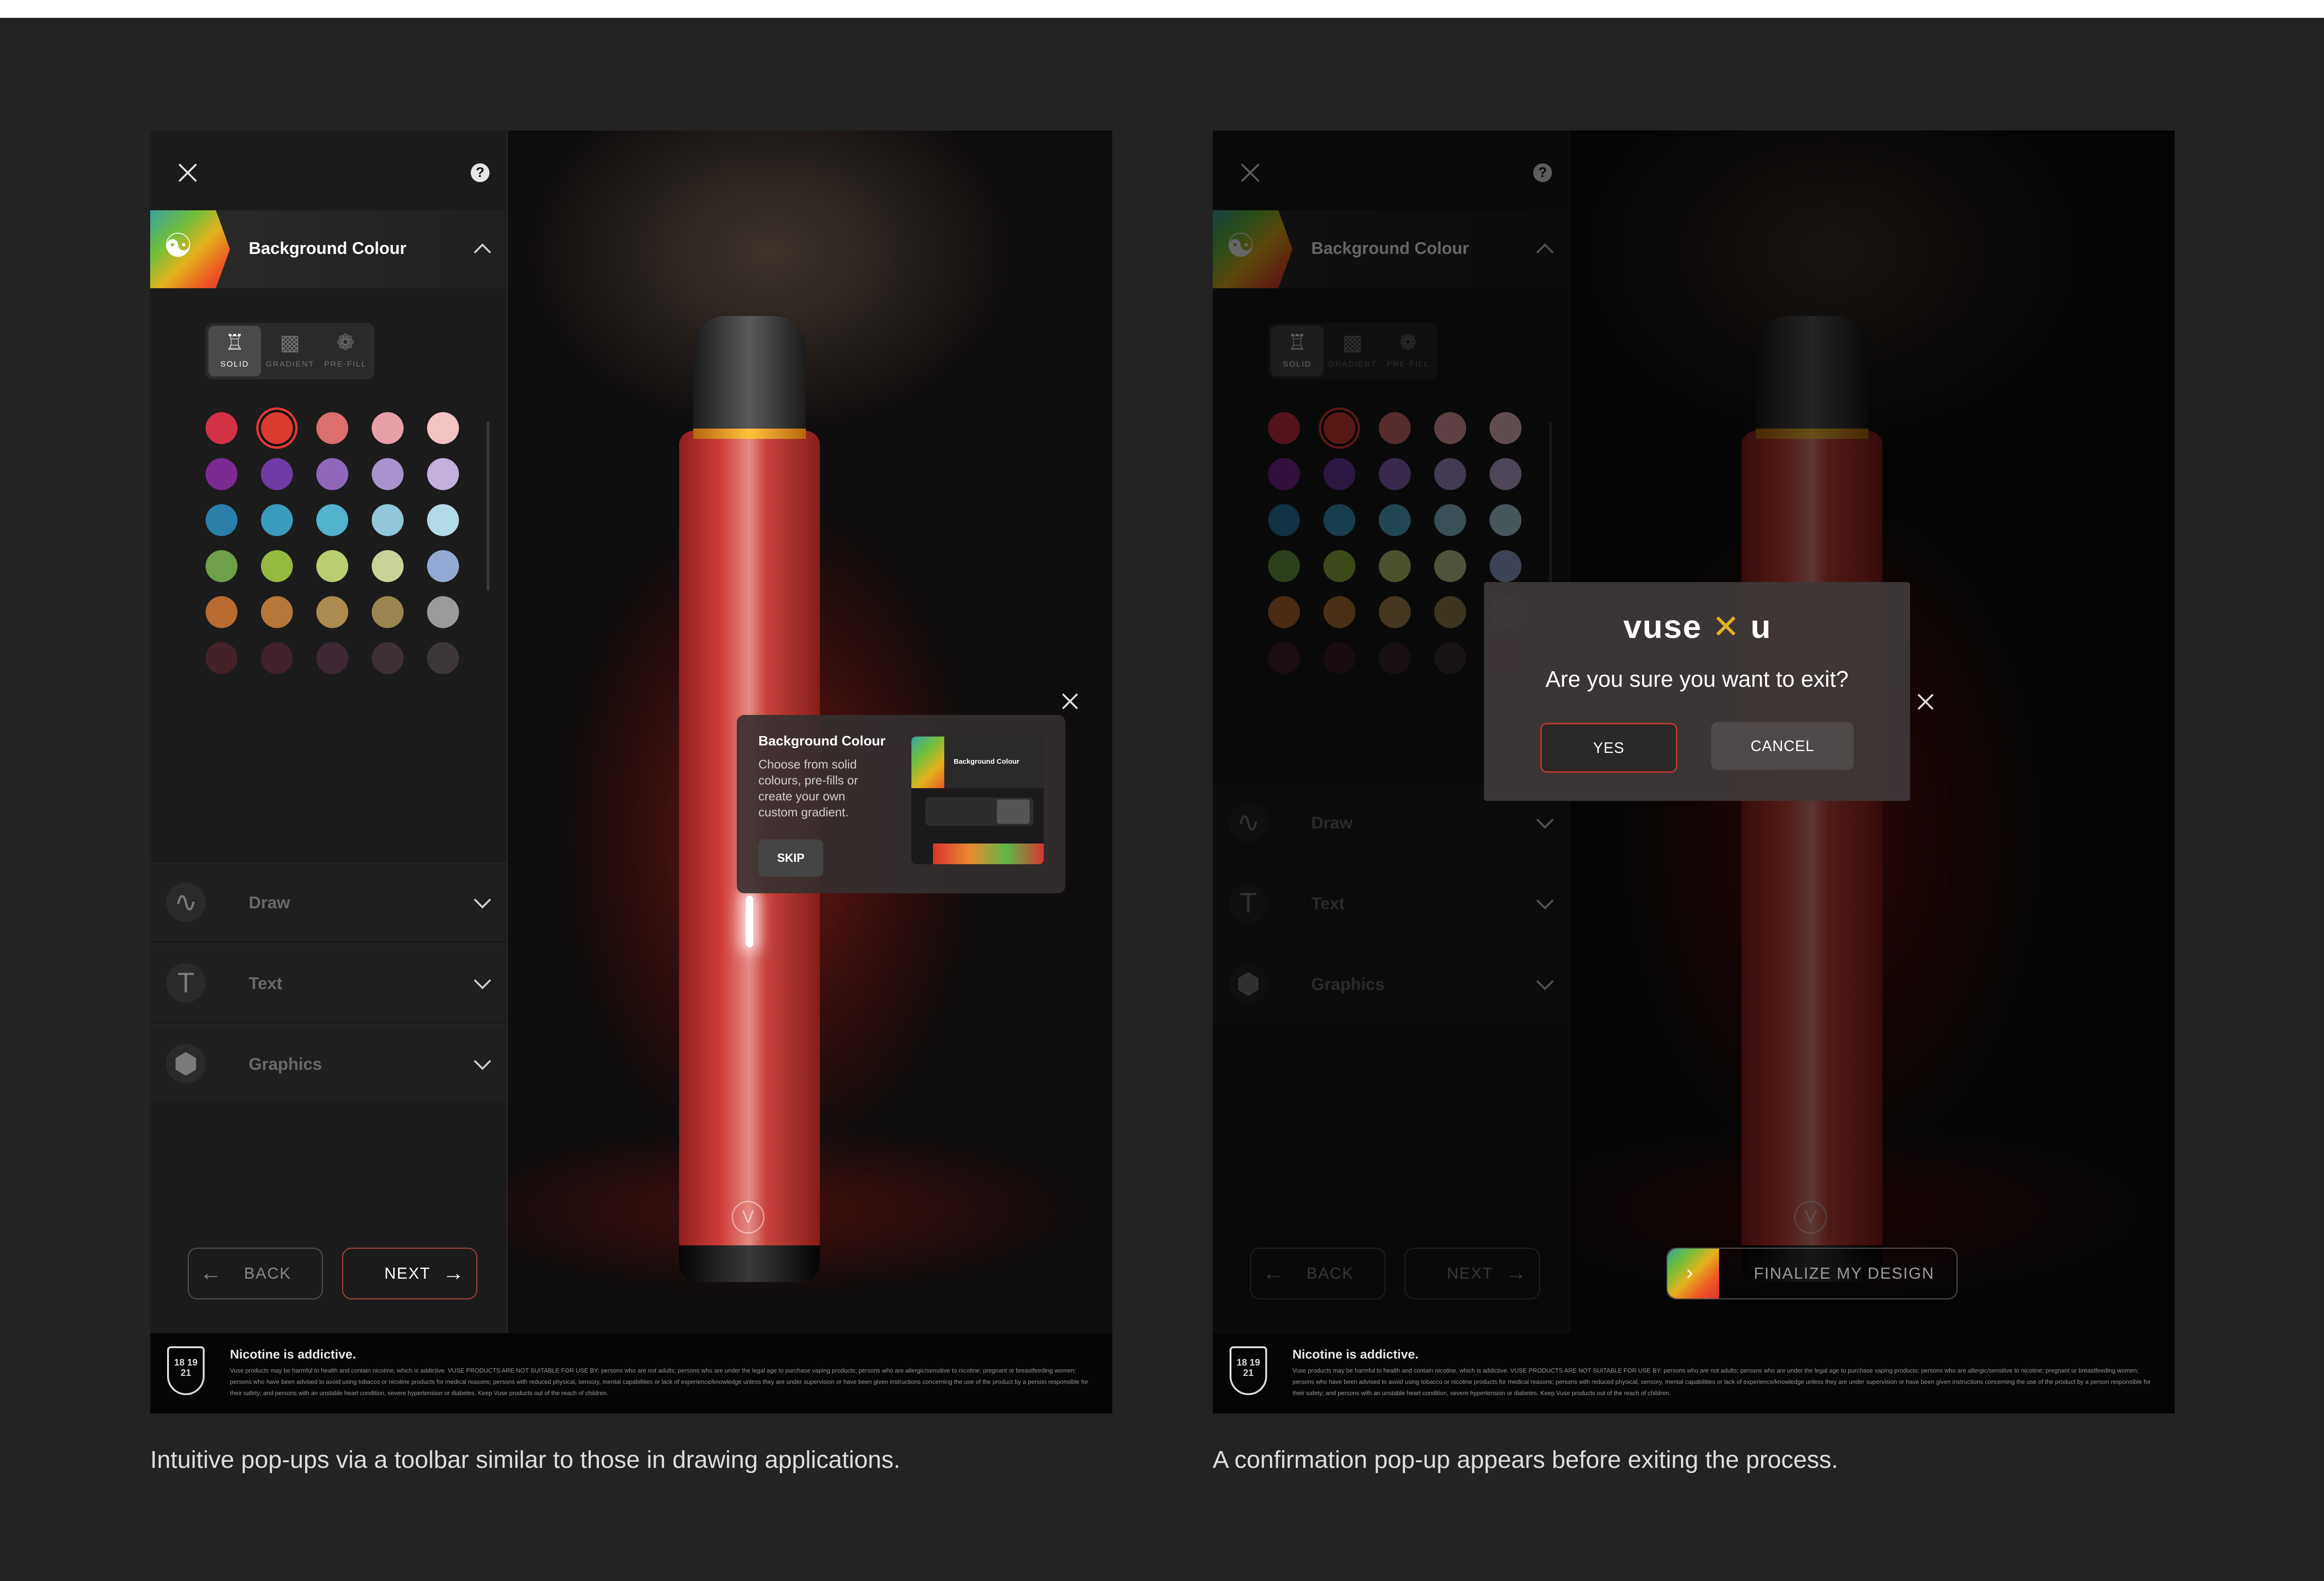 The height and width of the screenshot is (1581, 2324). What do you see at coordinates (488, 506) in the screenshot?
I see `swatch-scrollbar` at bounding box center [488, 506].